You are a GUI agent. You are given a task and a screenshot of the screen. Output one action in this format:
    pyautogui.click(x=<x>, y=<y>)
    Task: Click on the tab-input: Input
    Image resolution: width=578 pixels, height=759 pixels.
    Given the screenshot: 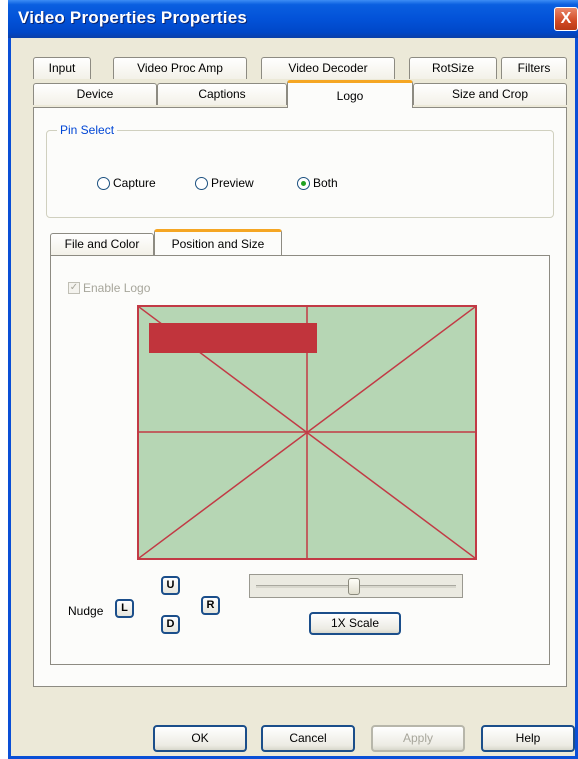 What is the action you would take?
    pyautogui.click(x=62, y=68)
    